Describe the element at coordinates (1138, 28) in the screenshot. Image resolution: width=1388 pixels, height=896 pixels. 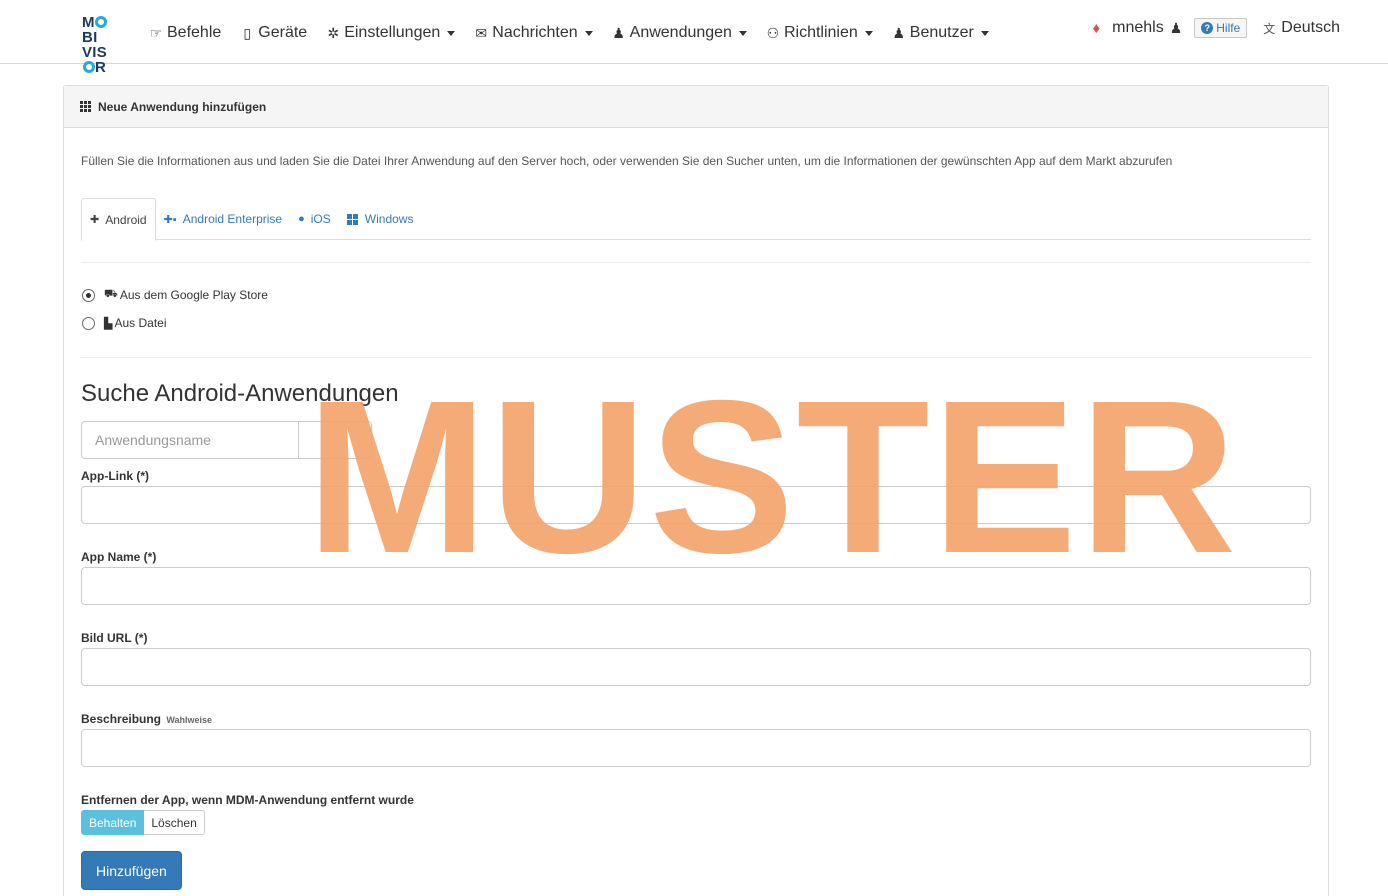
I see `username: mnehls` at that location.